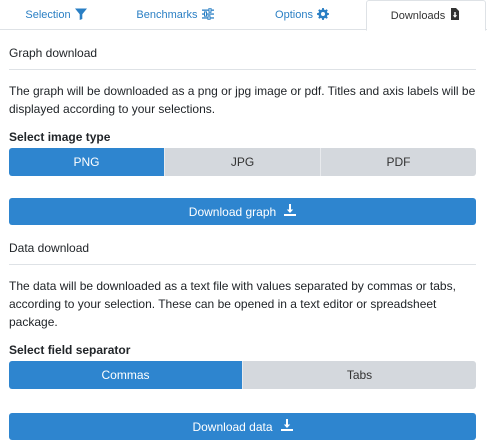 Image resolution: width=487 pixels, height=446 pixels. I want to click on field-separator-selector: Commas Tabs, so click(242, 375).